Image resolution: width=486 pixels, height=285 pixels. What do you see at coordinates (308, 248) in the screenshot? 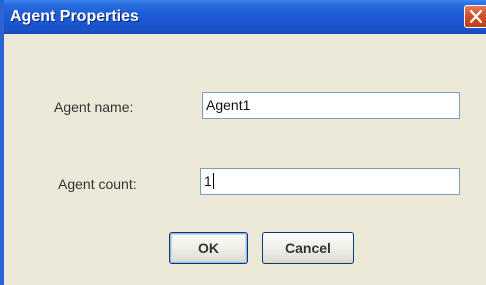
I see `cancel-button: Cancel` at bounding box center [308, 248].